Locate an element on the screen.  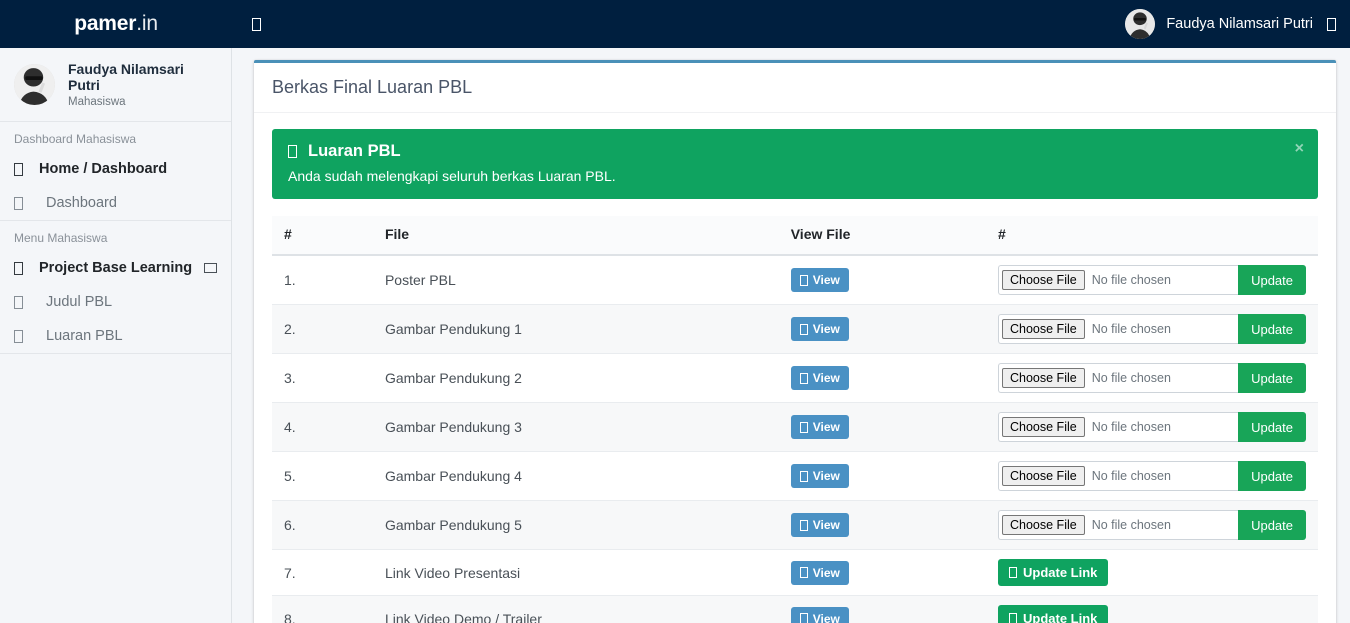
alert-title: Luaran PBL is located at coordinates (354, 151).